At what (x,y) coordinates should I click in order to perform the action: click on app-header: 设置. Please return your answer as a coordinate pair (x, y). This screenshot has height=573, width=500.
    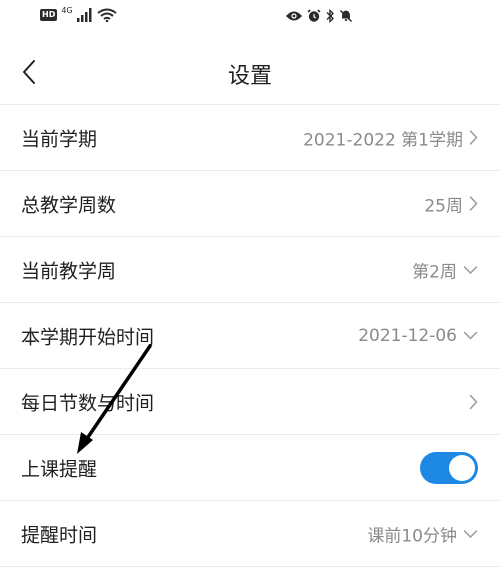
    Looking at the image, I should click on (250, 71).